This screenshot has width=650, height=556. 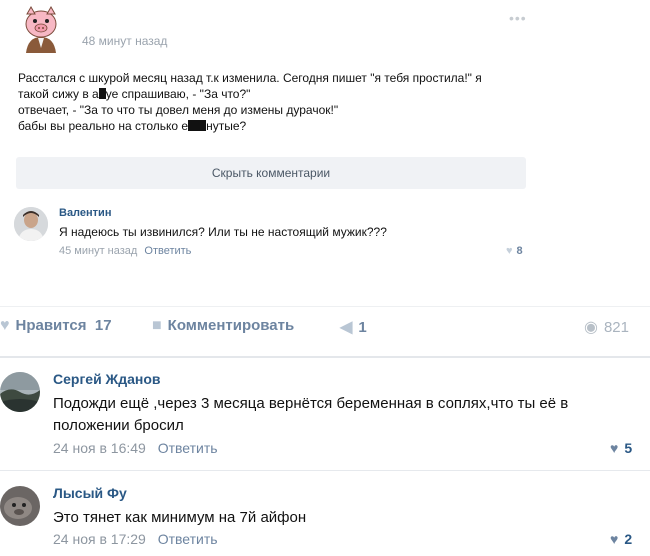 I want to click on post-text-fragment: уе спрашиваю, - "За что?", so click(x=178, y=94).